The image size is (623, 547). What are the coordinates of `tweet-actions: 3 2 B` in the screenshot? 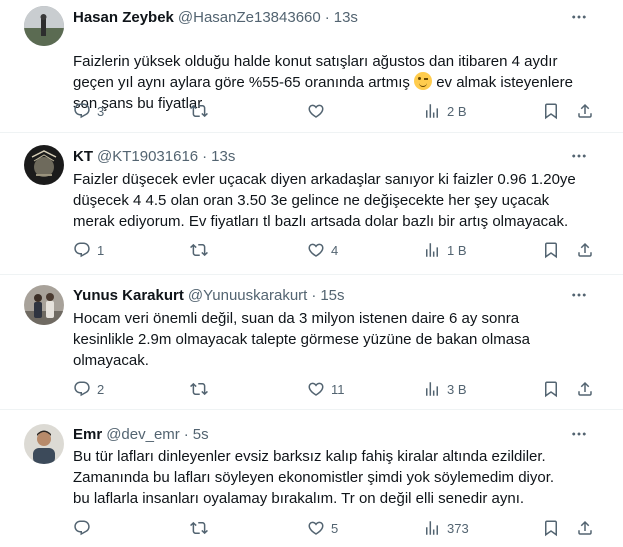 It's located at (323, 111).